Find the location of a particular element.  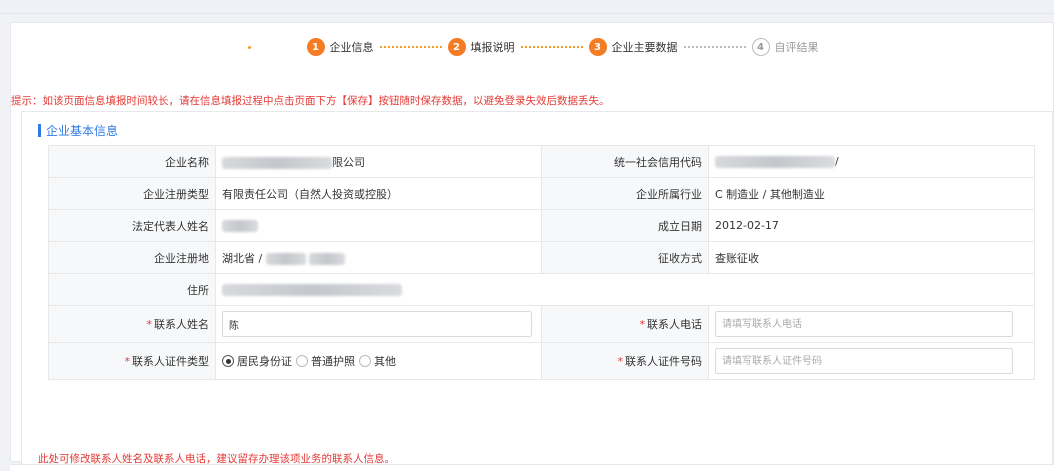

contact-phone-label: * 联系人电话 is located at coordinates (625, 324).